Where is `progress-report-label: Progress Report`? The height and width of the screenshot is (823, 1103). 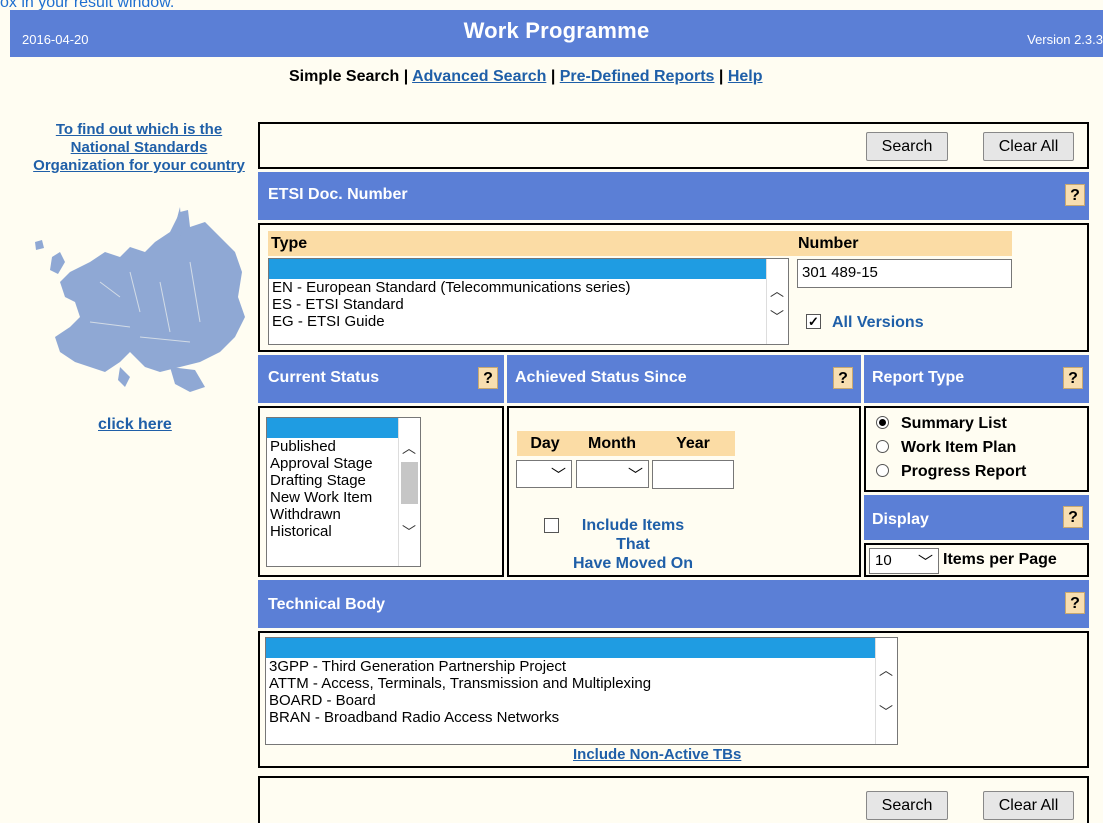
progress-report-label: Progress Report is located at coordinates (964, 471).